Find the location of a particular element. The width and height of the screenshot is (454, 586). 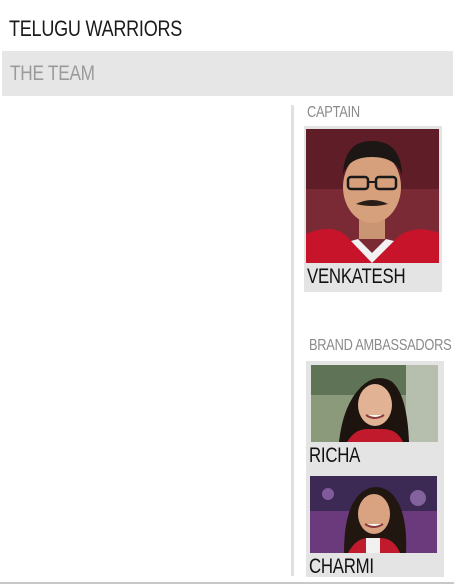

captain-photo is located at coordinates (372, 196).